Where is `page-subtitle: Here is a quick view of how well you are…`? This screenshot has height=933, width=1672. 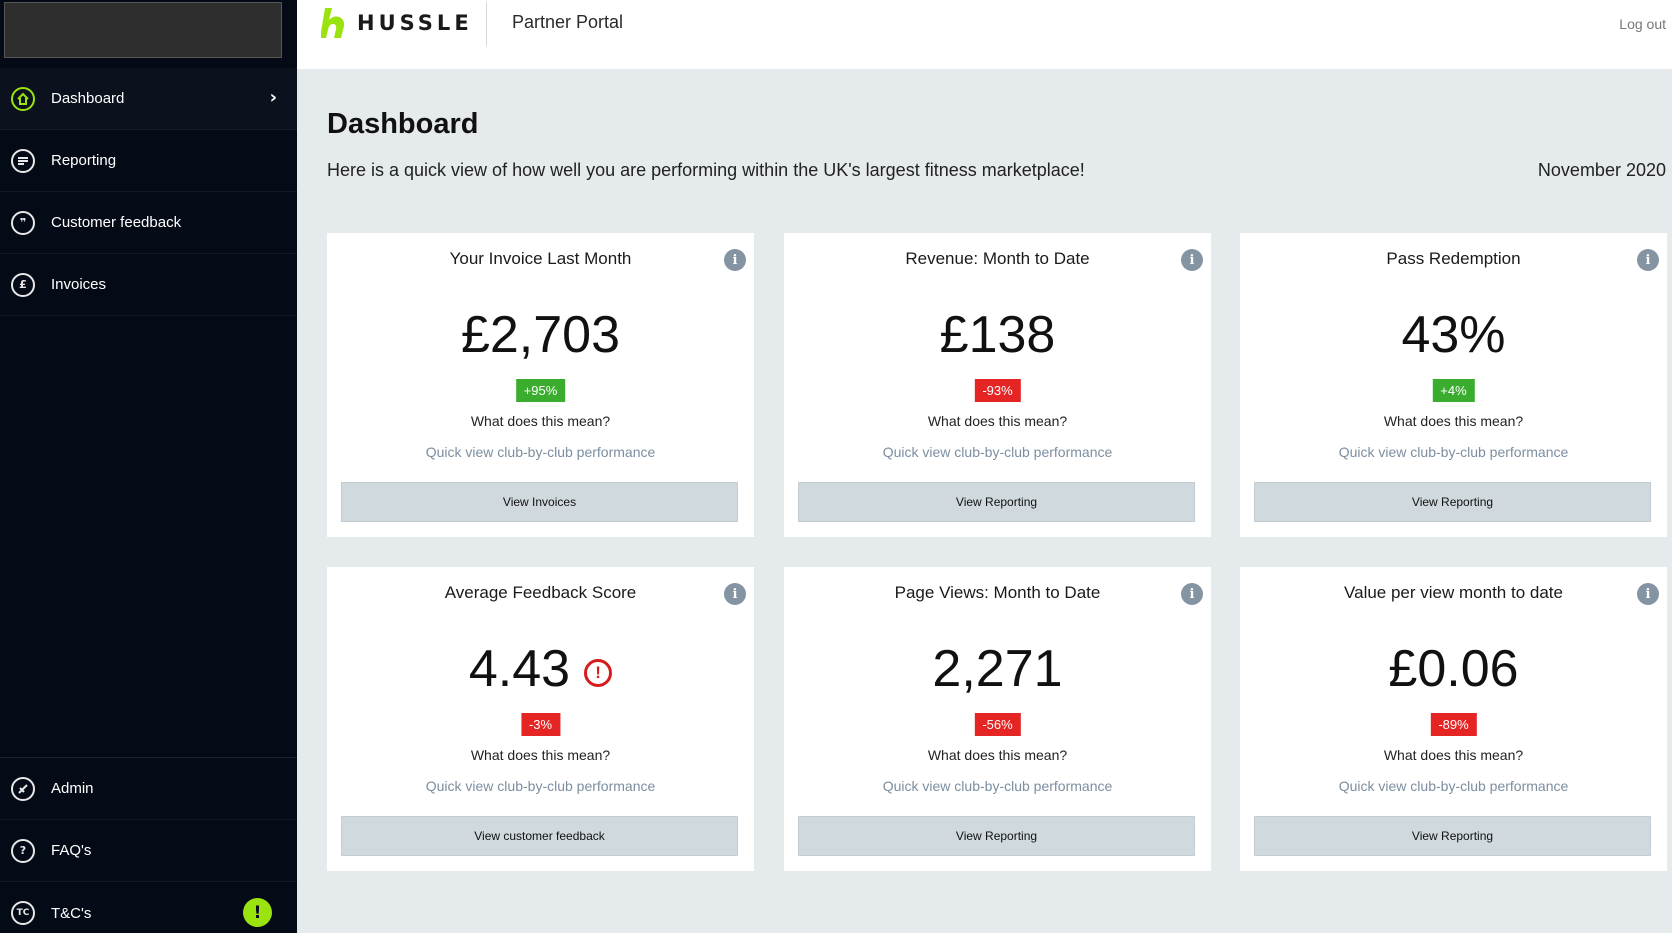
page-subtitle: Here is a quick view of how well you are… is located at coordinates (706, 170).